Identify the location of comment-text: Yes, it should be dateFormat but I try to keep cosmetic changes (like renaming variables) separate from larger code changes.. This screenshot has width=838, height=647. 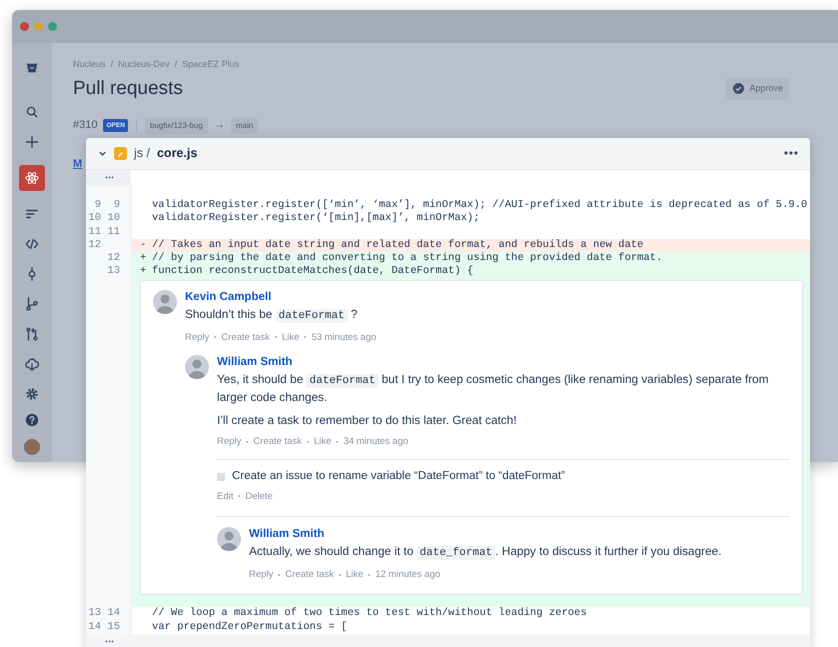
(493, 388).